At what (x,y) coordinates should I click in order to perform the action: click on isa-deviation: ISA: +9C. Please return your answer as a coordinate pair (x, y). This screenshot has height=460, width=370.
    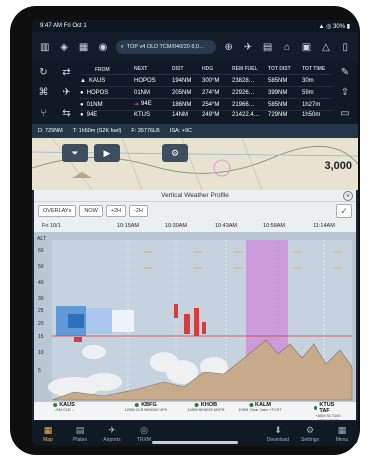
    Looking at the image, I should click on (180, 131).